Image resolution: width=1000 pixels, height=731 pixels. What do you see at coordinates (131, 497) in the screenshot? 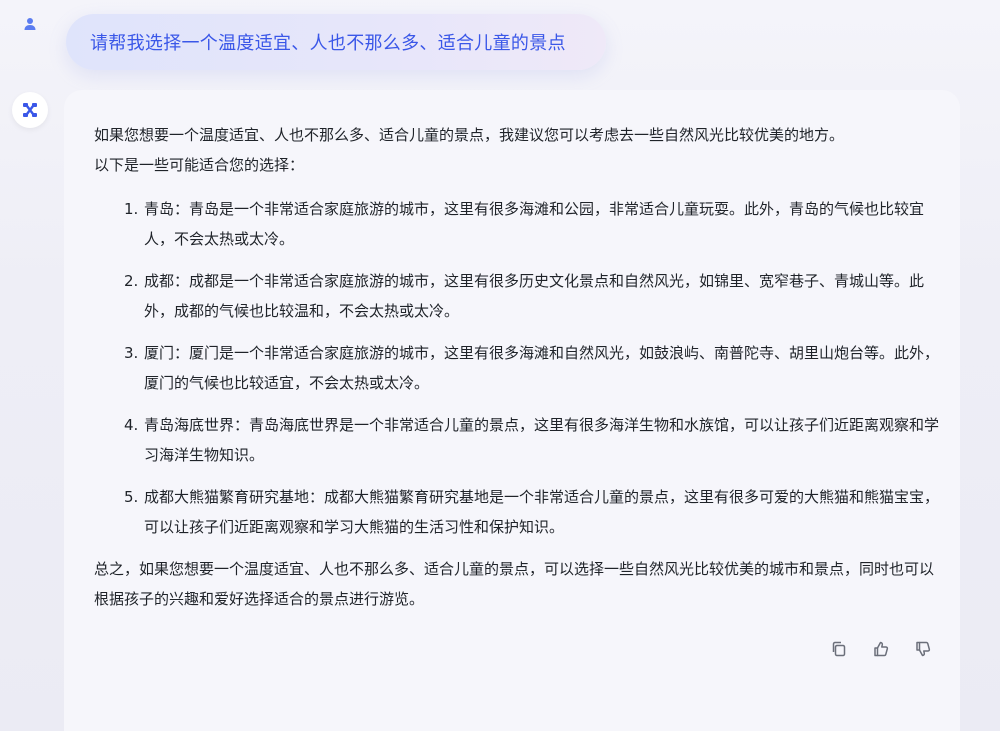
I see `list-item-number: 5.` at bounding box center [131, 497].